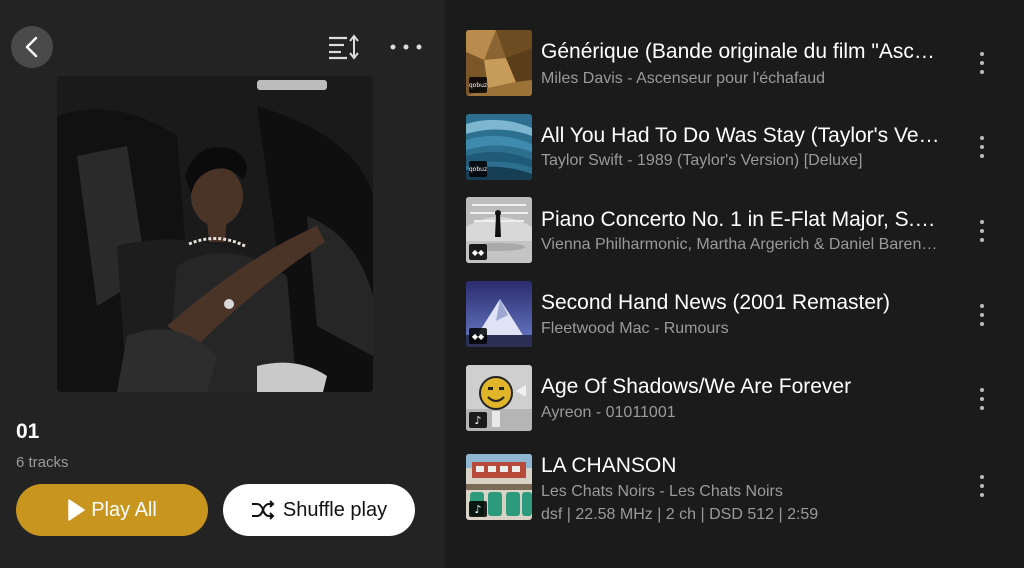 The image size is (1024, 568). What do you see at coordinates (683, 78) in the screenshot?
I see `track-subtitle: Miles Davis - Ascenseur pour l'échafaud` at bounding box center [683, 78].